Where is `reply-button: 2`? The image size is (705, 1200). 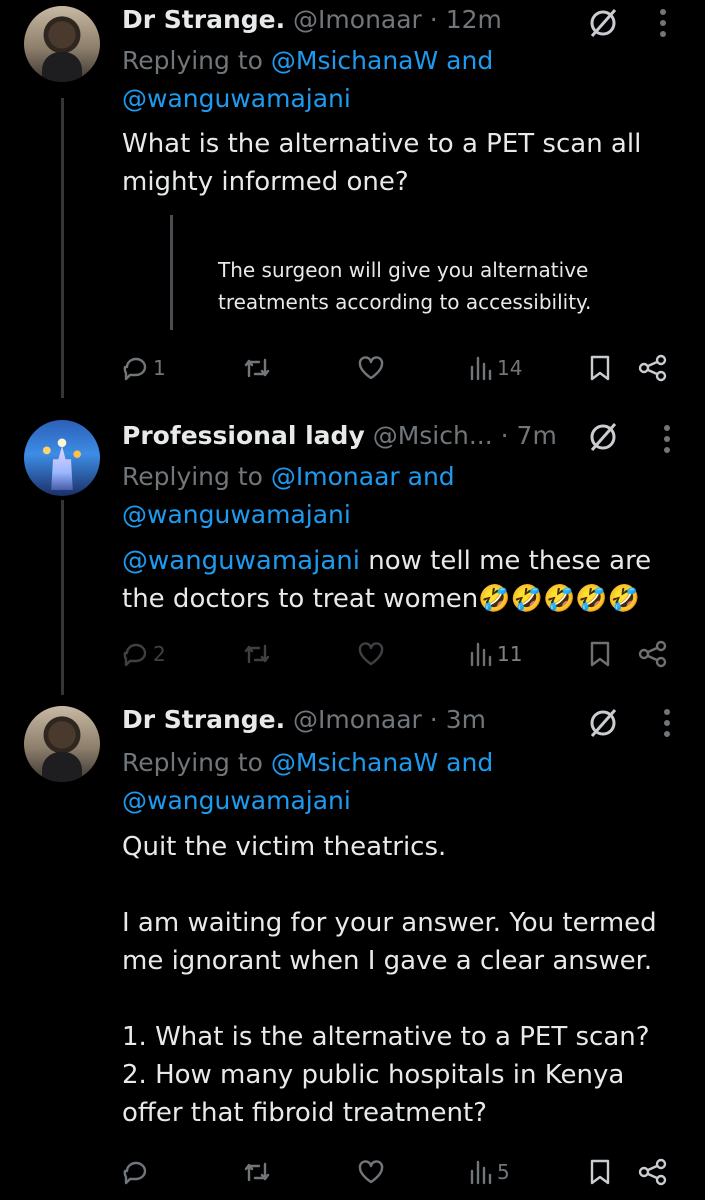
reply-button: 2 is located at coordinates (144, 654).